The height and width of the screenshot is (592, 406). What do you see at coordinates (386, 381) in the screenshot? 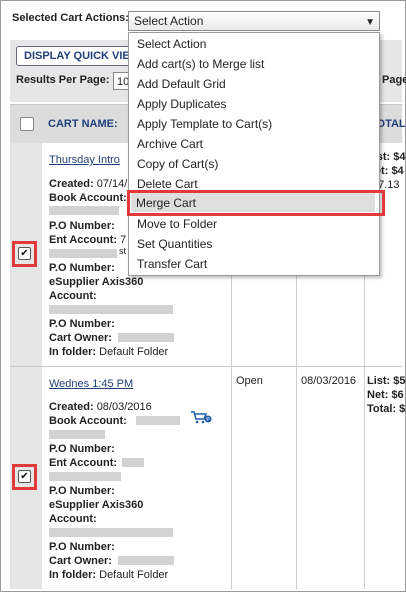
I see `list-price: List: $5` at bounding box center [386, 381].